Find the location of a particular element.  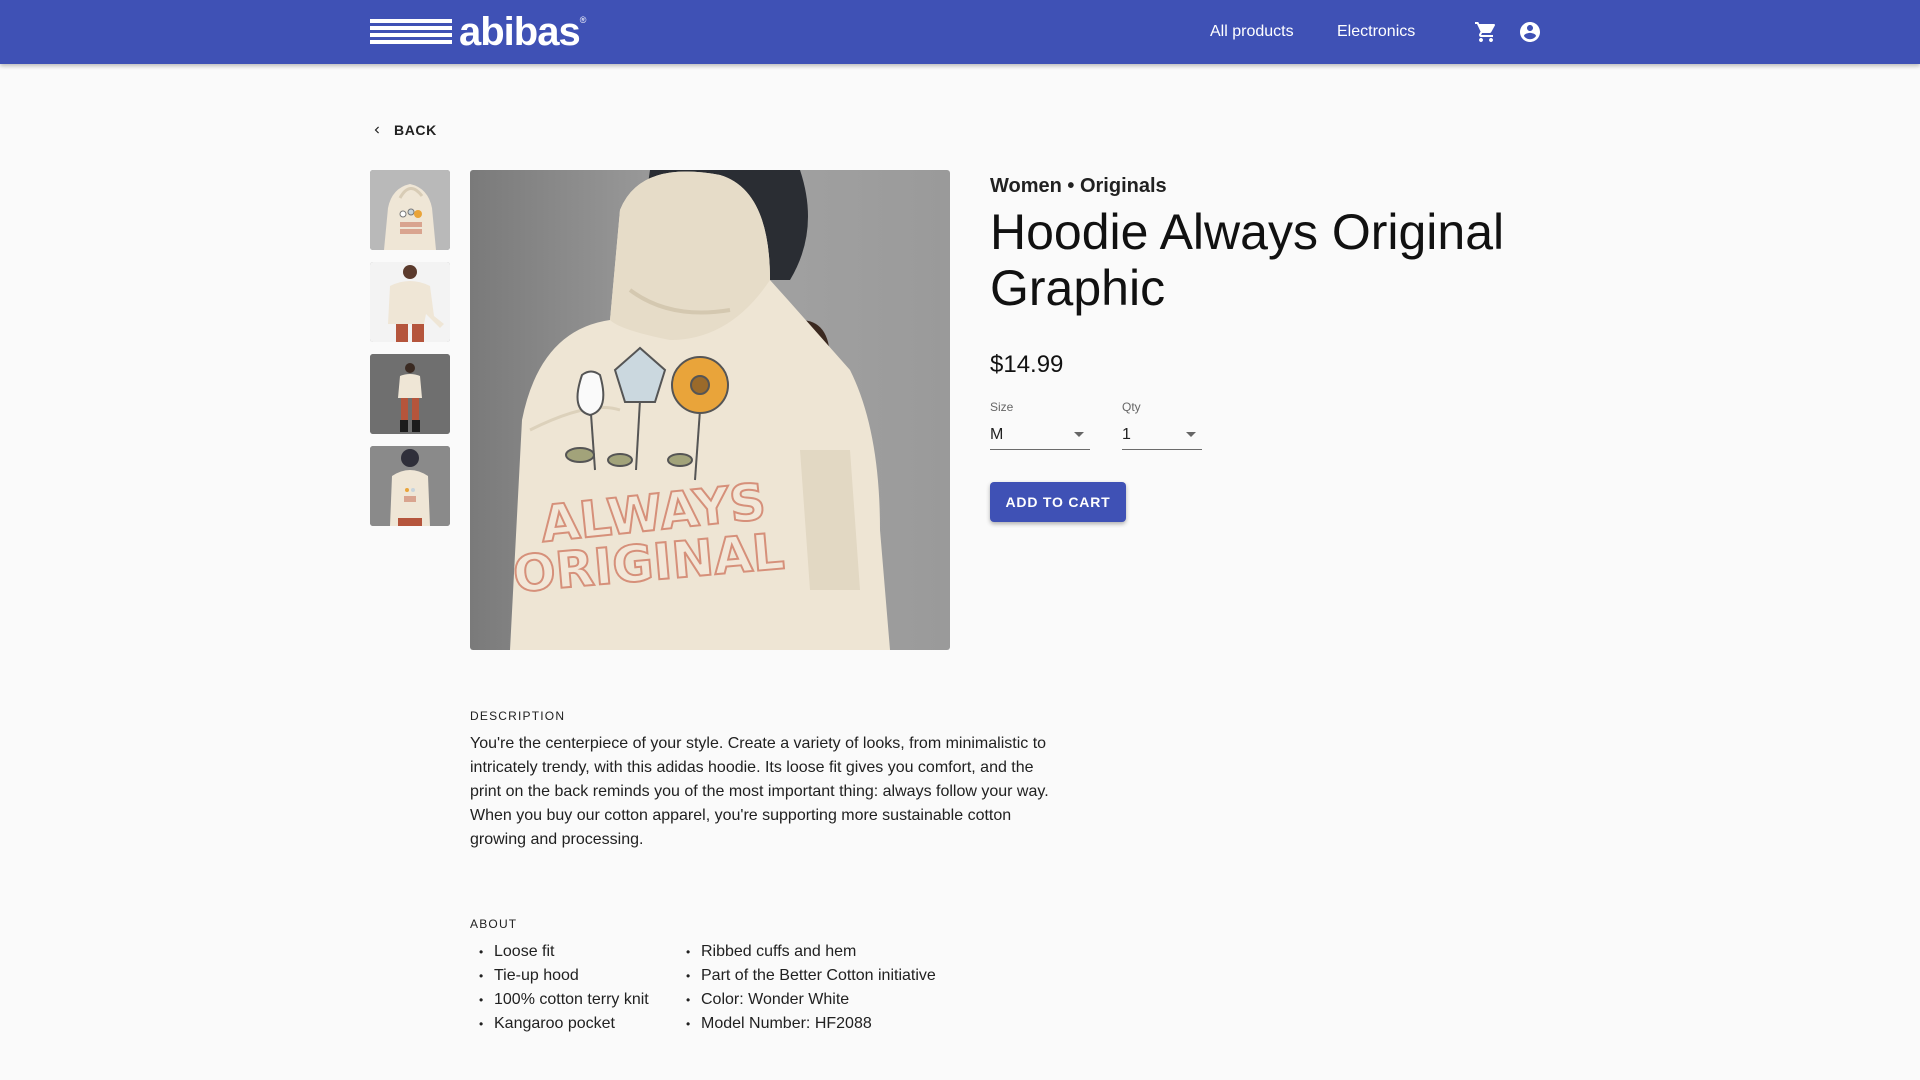

hoodie-back-thumbnail is located at coordinates (410, 210).